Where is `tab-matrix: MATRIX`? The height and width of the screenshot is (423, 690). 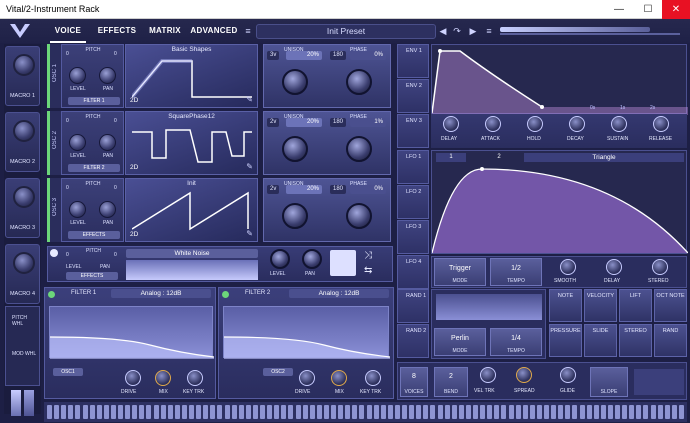
tab-matrix: MATRIX is located at coordinates (165, 31).